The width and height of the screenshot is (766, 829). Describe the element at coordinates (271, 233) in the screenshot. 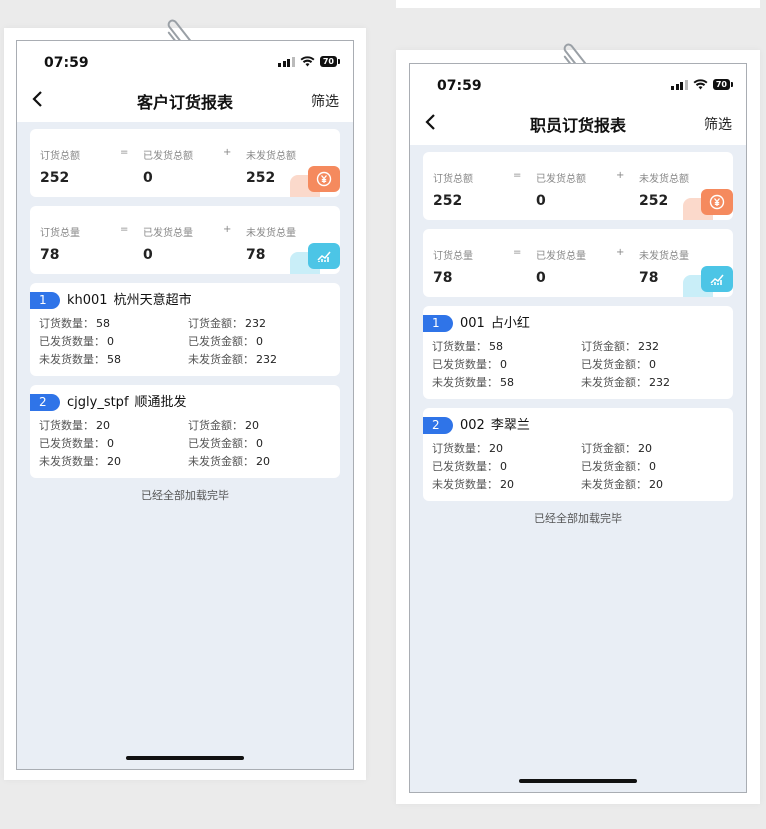

I see `summary-label: 未发货总量` at that location.